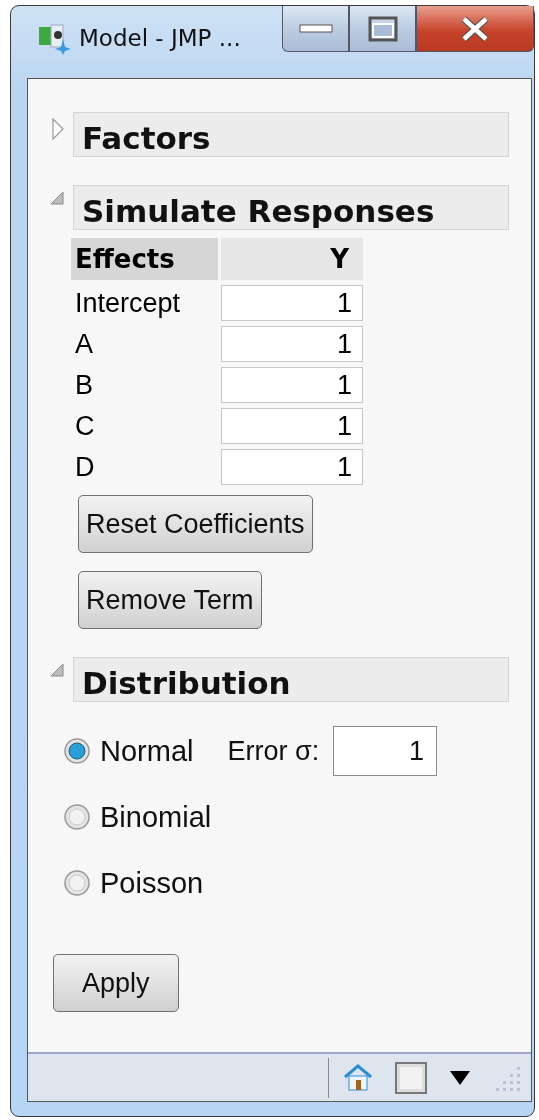  I want to click on radio-label: Normal, so click(147, 751).